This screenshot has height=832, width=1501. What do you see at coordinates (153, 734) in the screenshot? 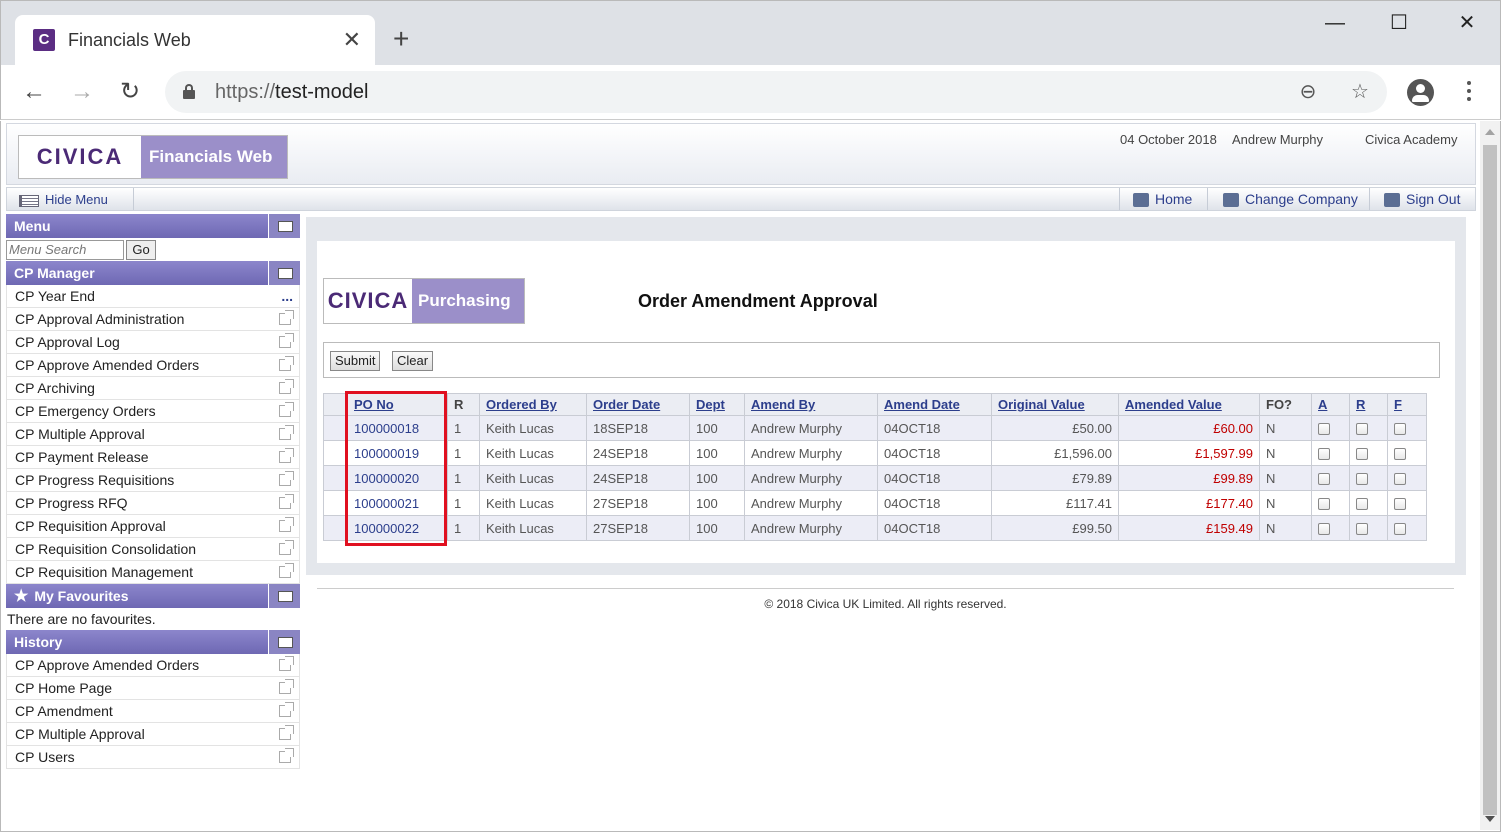
I see `history-item: CP Multiple Approval` at bounding box center [153, 734].